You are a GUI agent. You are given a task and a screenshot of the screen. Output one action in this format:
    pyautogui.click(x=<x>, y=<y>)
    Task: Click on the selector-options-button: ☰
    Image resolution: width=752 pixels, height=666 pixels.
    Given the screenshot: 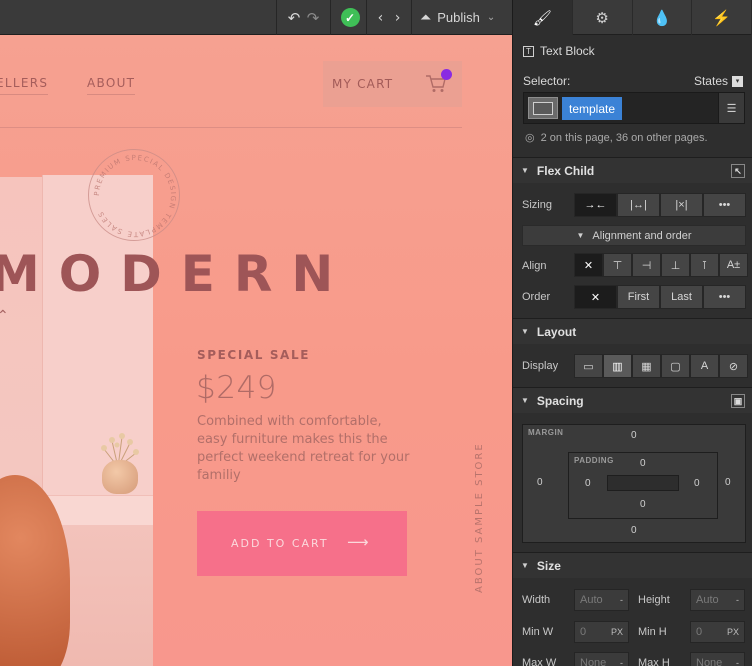 What is the action you would take?
    pyautogui.click(x=731, y=108)
    